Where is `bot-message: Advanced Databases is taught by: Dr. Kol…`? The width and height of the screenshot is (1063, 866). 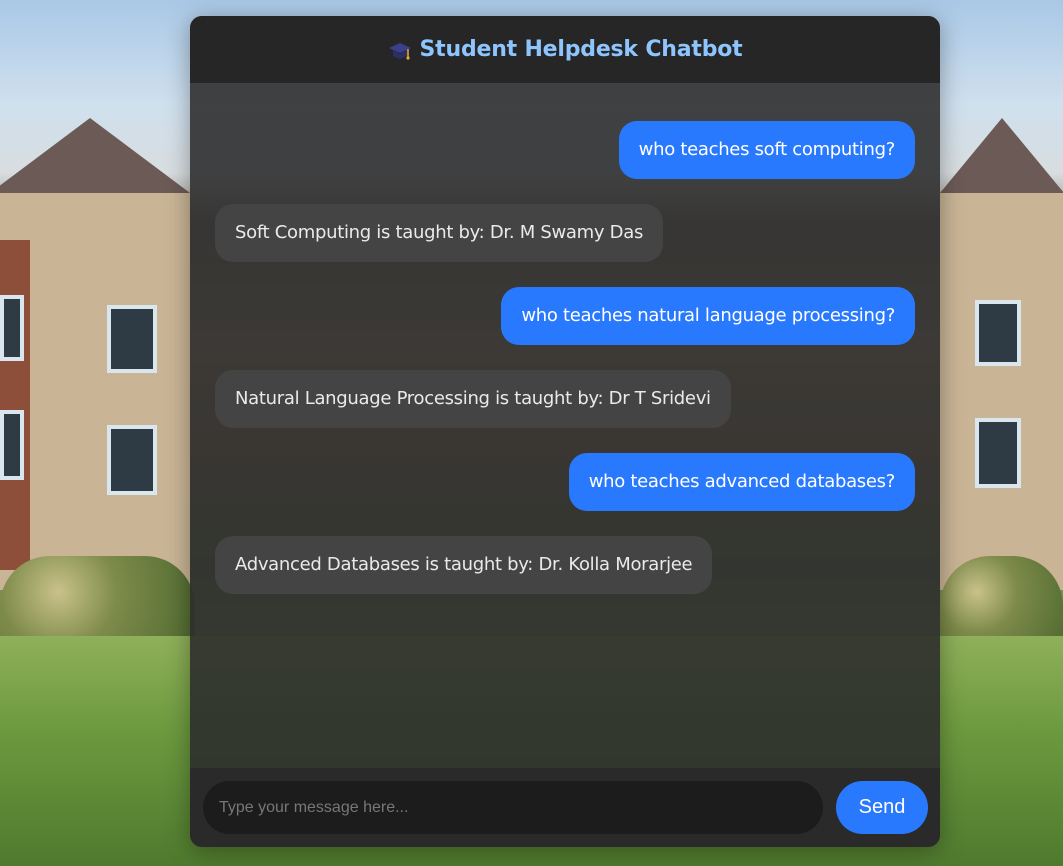 bot-message: Advanced Databases is taught by: Dr. Kol… is located at coordinates (464, 565).